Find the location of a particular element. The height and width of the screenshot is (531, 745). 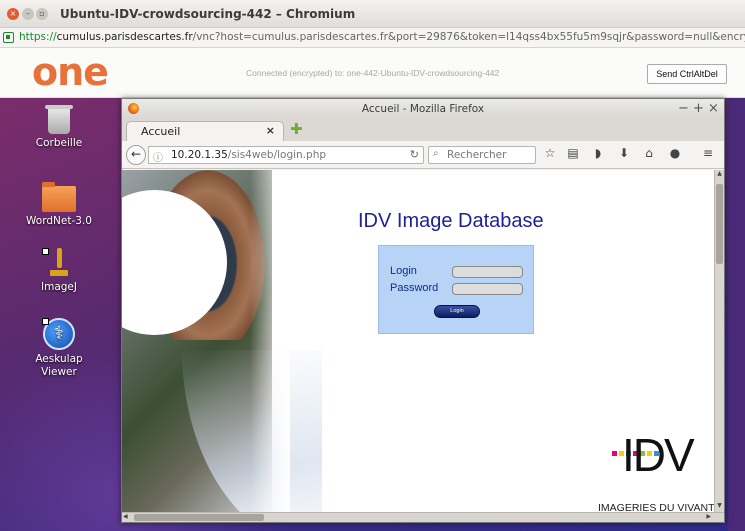

close-icon: × is located at coordinates (713, 108).